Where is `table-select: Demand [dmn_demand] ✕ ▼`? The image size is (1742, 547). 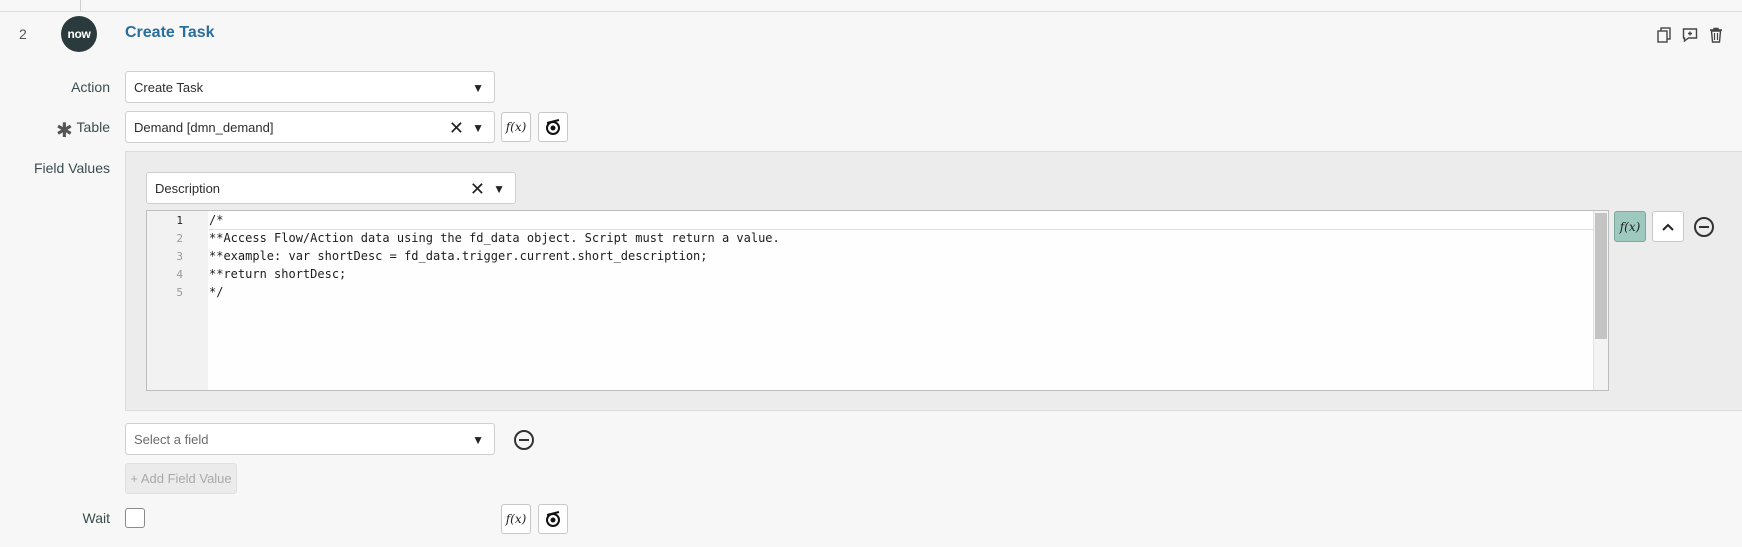
table-select: Demand [dmn_demand] ✕ ▼ is located at coordinates (310, 127).